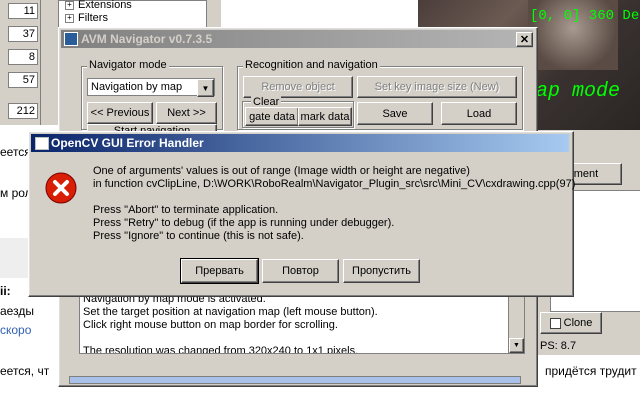 This screenshot has width=640, height=400. Describe the element at coordinates (137, 87) in the screenshot. I see `navigator-mode-value: Navigation by map` at that location.